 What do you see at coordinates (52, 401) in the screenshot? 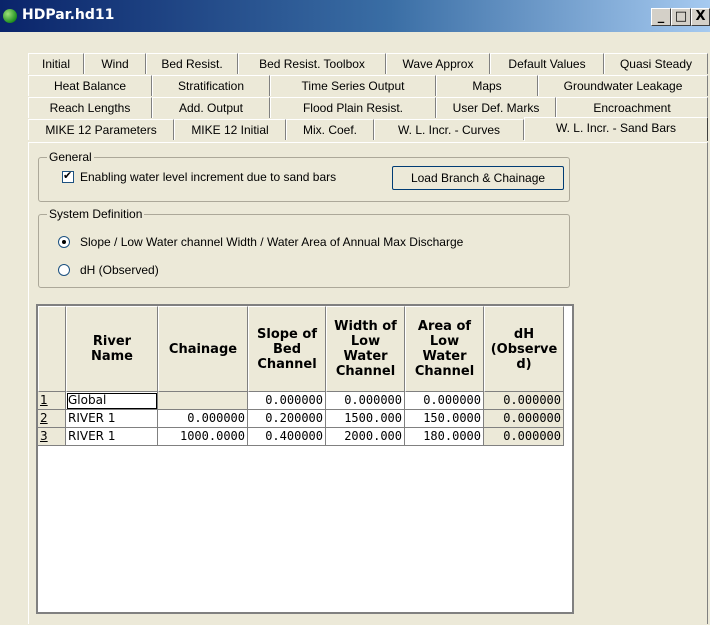
I see `row-number: 1` at bounding box center [52, 401].